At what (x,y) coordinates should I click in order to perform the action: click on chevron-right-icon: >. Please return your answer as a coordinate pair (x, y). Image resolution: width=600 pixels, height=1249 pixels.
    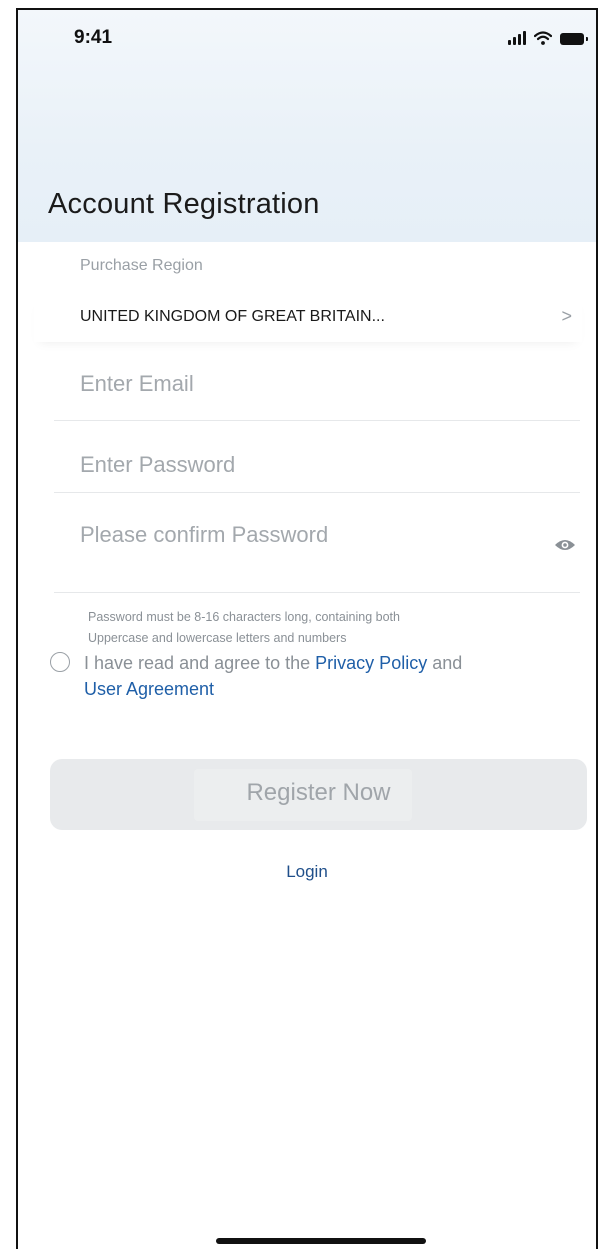
    Looking at the image, I should click on (566, 316).